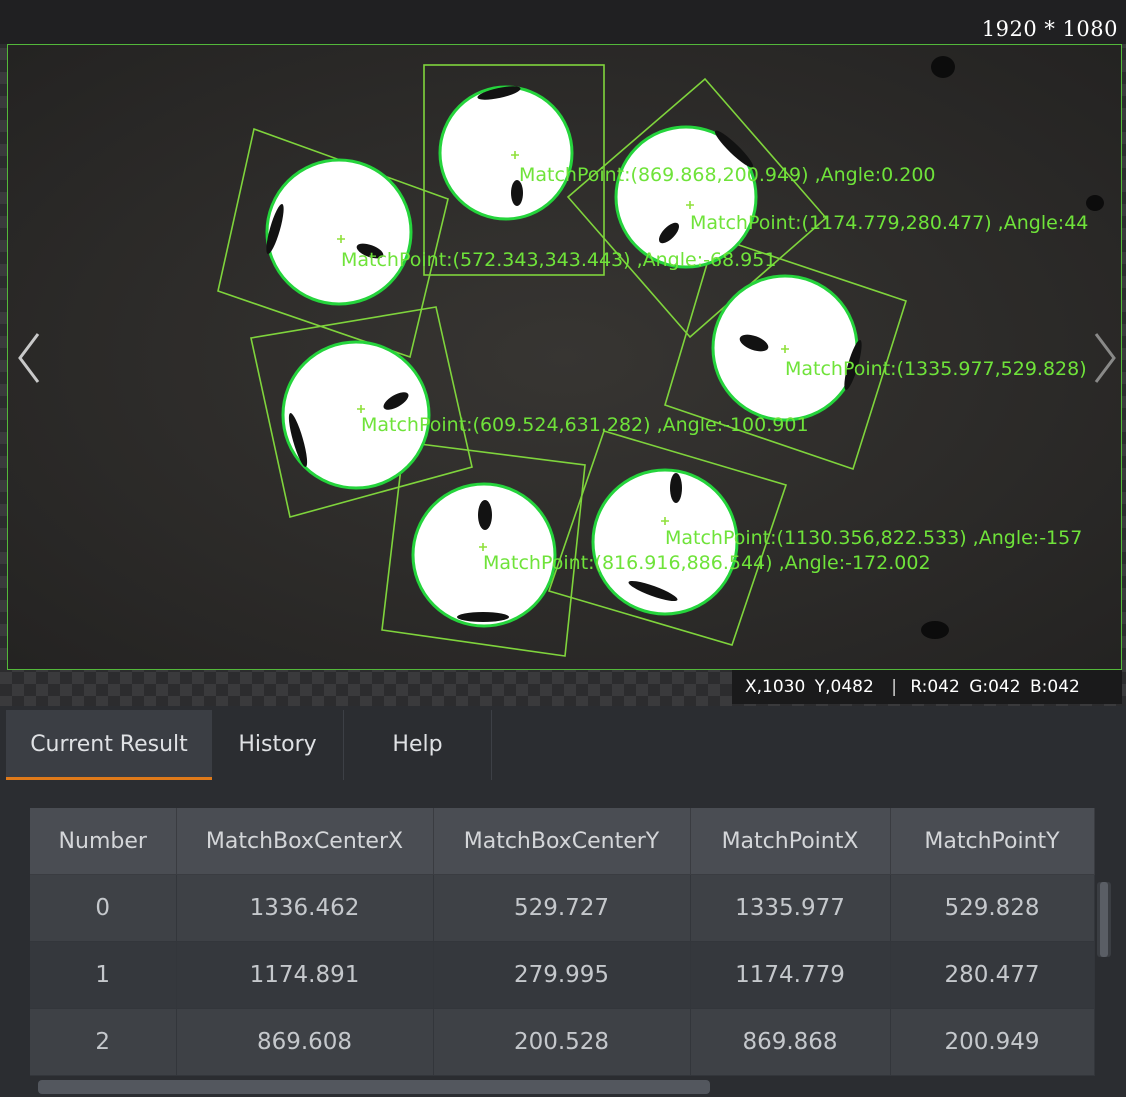  I want to click on result-tabs: Current Result History Help, so click(563, 743).